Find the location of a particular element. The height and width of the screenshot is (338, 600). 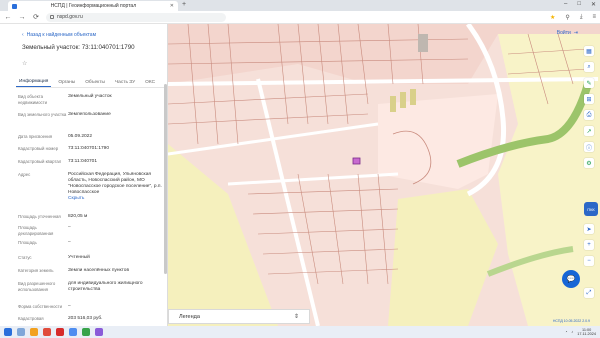

fullscreen-icon: ⤢ is located at coordinates (589, 293).